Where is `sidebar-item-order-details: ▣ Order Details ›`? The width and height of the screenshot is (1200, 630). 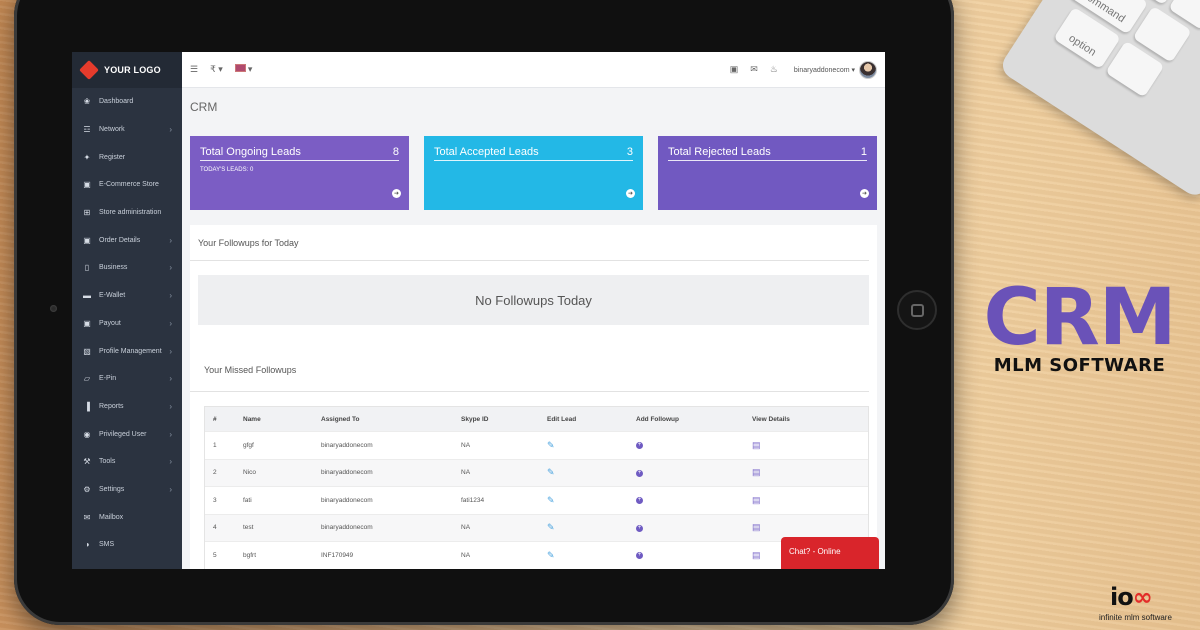 sidebar-item-order-details: ▣ Order Details › is located at coordinates (127, 240).